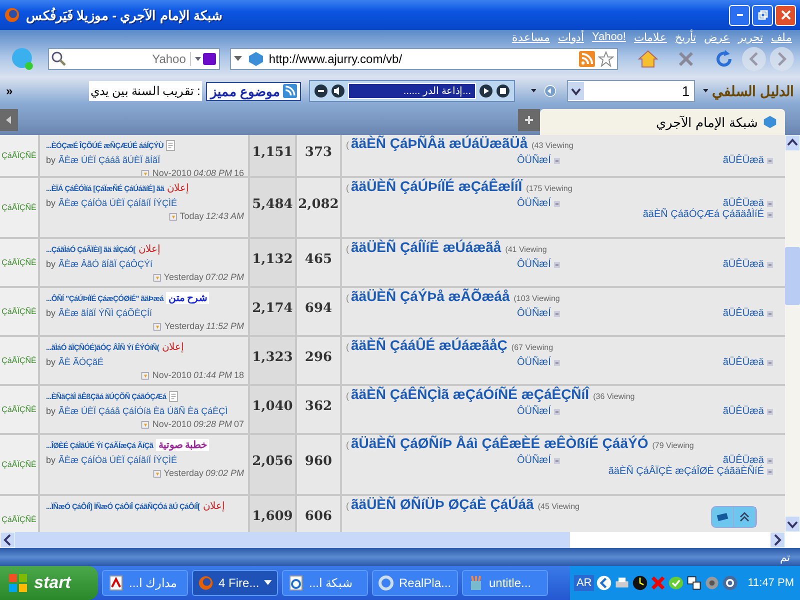 The width and height of the screenshot is (800, 600). I want to click on vertical-scrollbar, so click(792, 333).